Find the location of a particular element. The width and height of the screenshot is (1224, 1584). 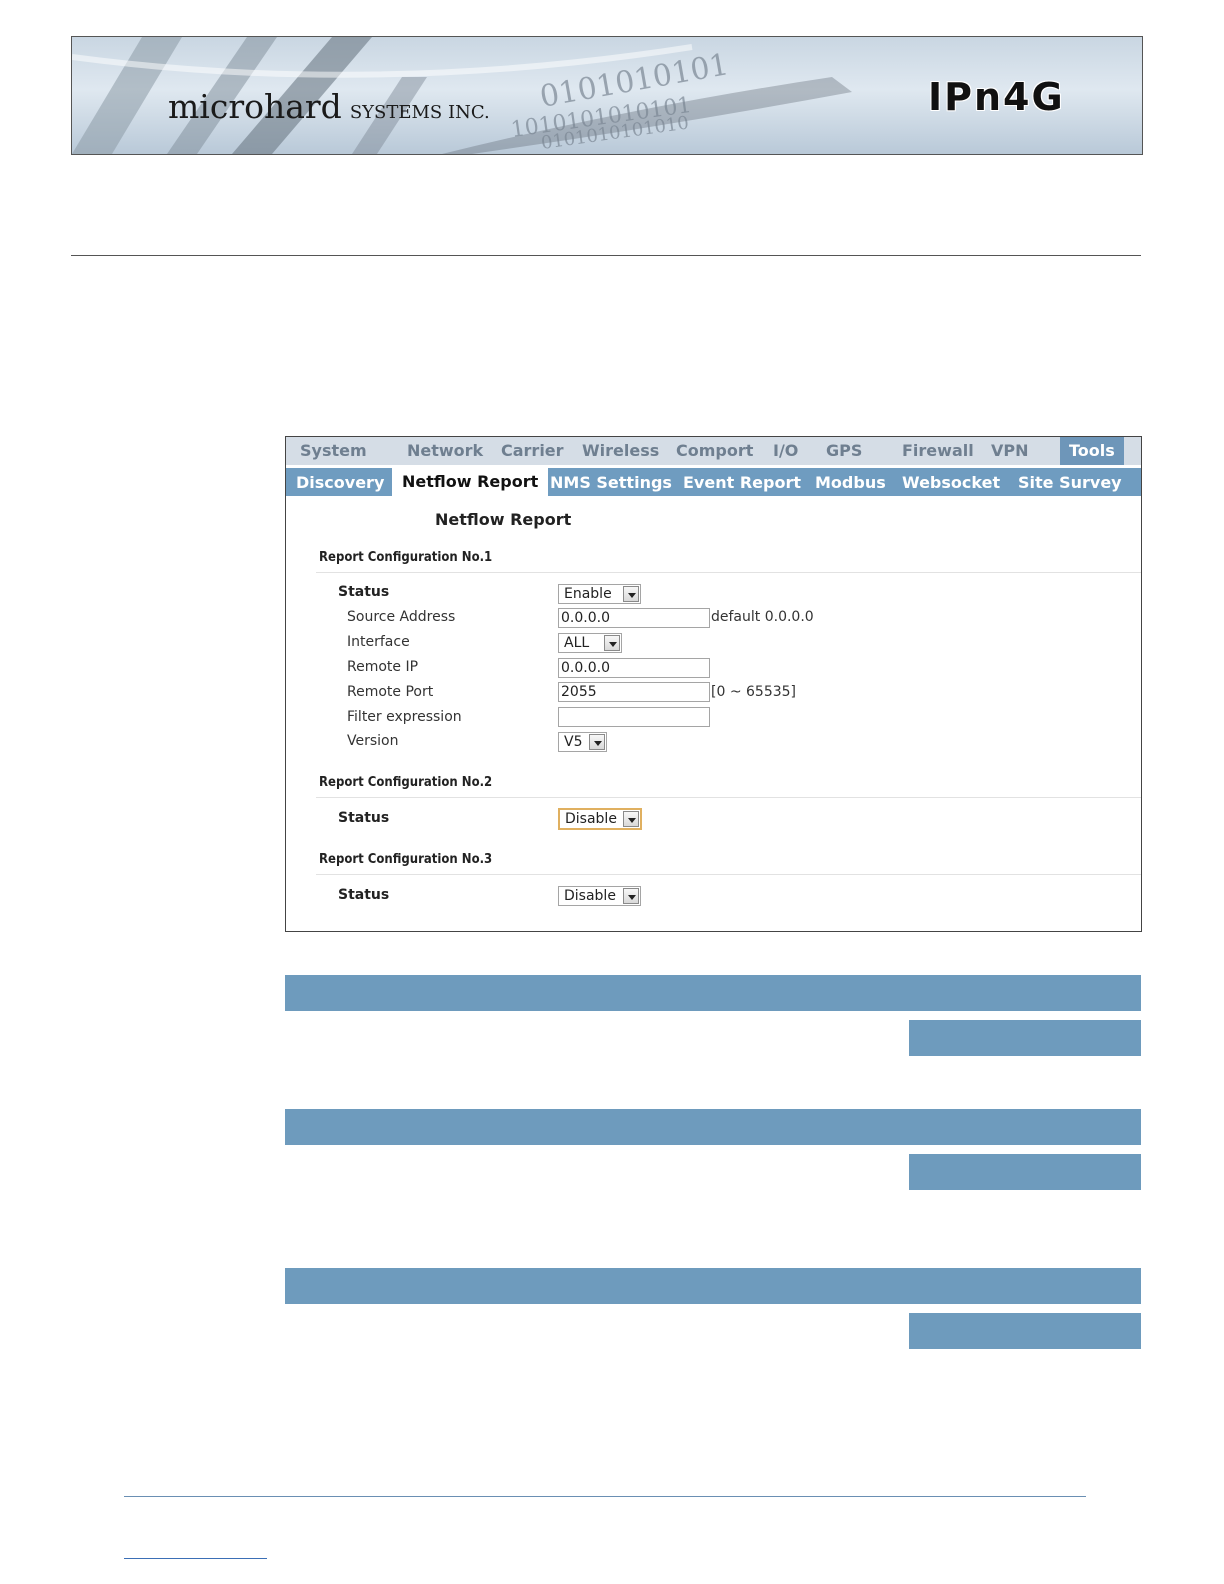

header-divider is located at coordinates (606, 255).